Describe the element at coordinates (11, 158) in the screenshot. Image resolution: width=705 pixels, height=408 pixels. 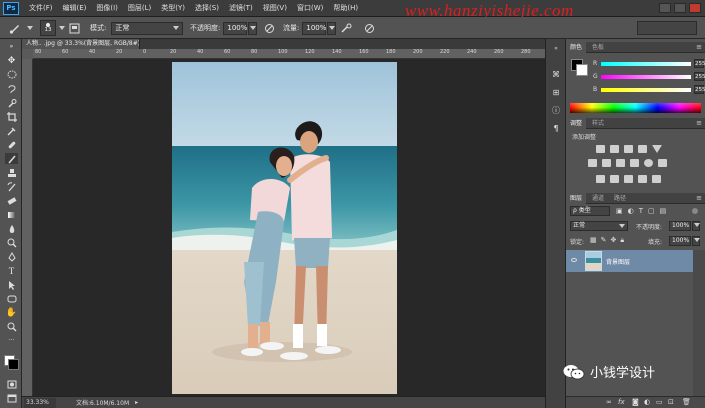
I see `brush-tool-icon` at that location.